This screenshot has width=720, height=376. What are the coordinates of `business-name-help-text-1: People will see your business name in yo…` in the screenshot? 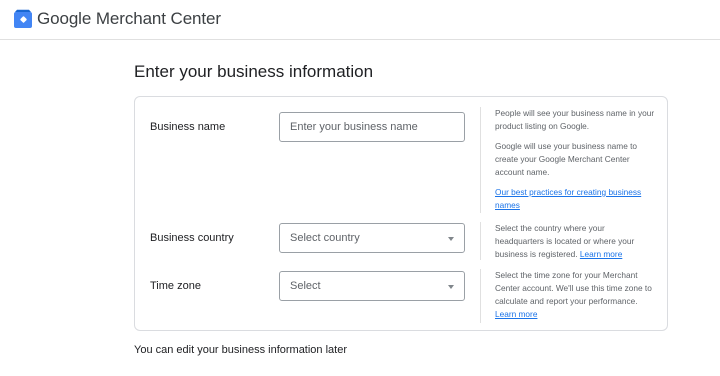 It's located at (575, 119).